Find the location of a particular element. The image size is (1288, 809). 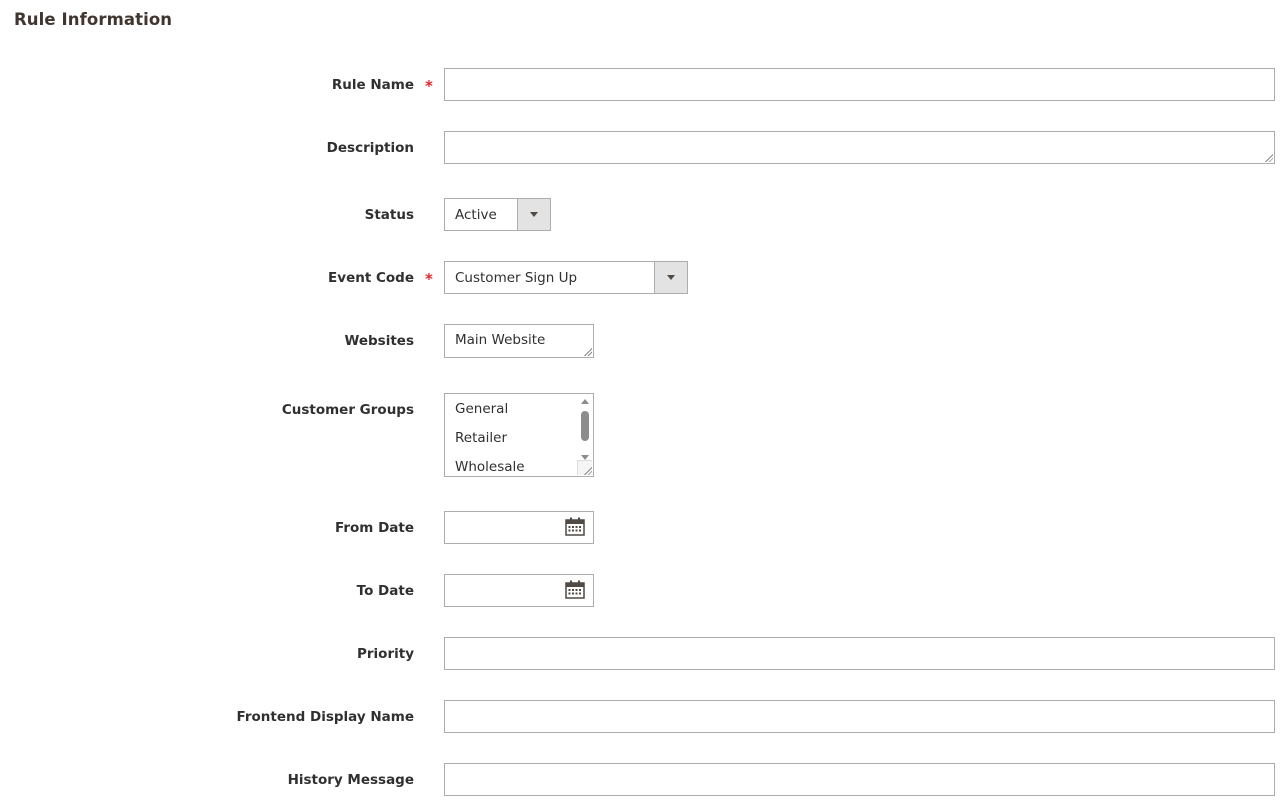

status-select: Active is located at coordinates (497, 214).